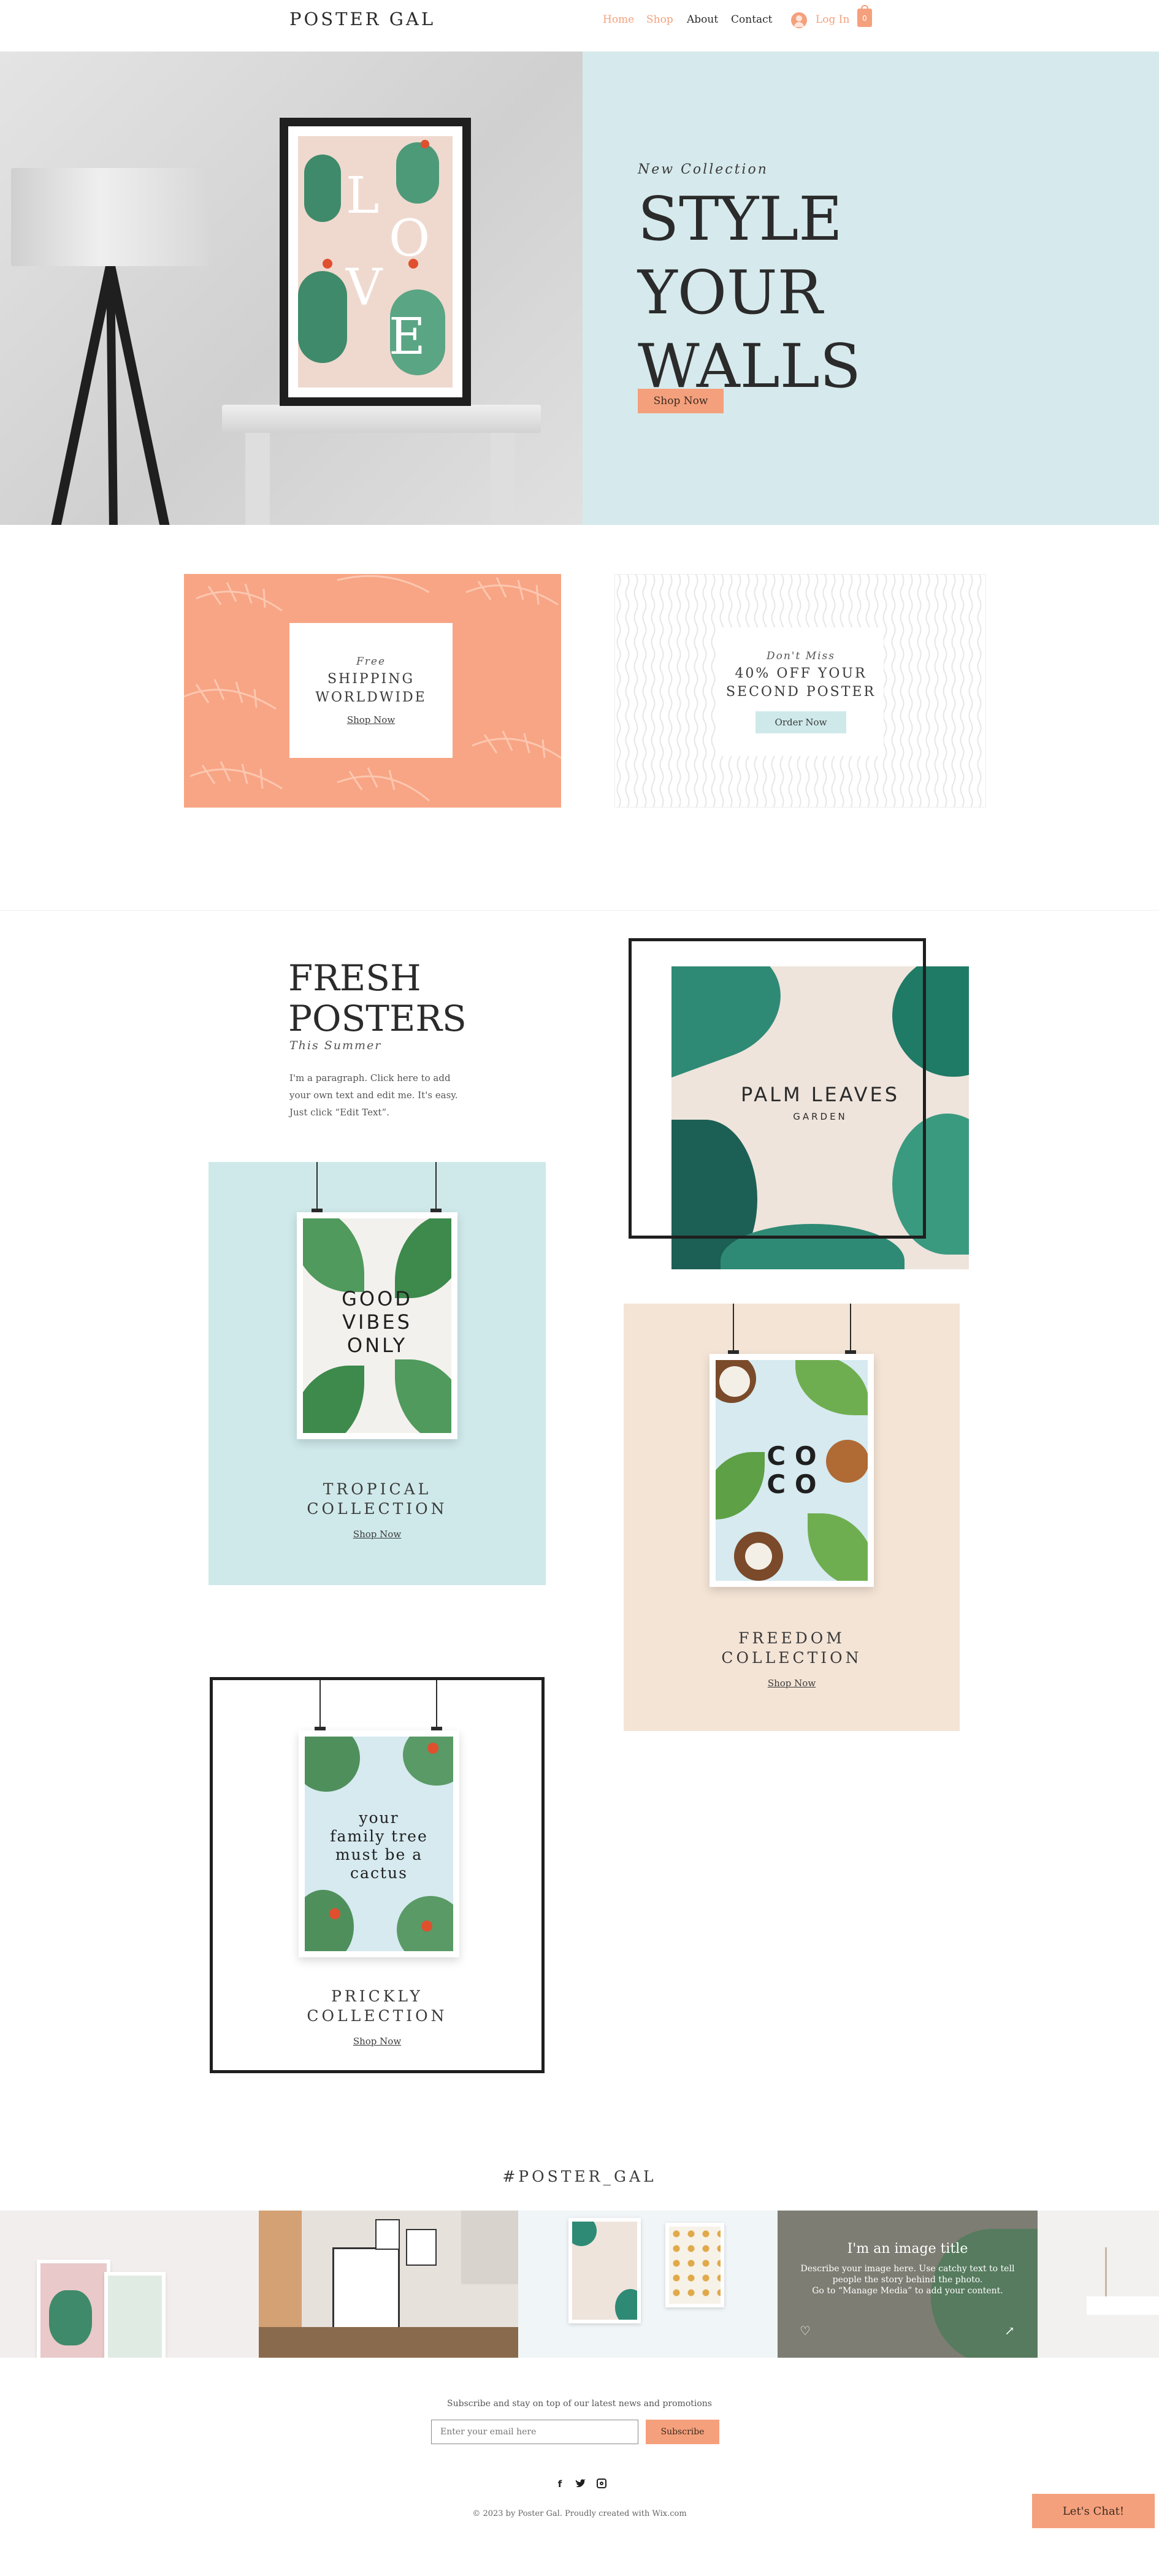 The height and width of the screenshot is (2576, 1159). I want to click on lamp-shade, so click(110, 217).